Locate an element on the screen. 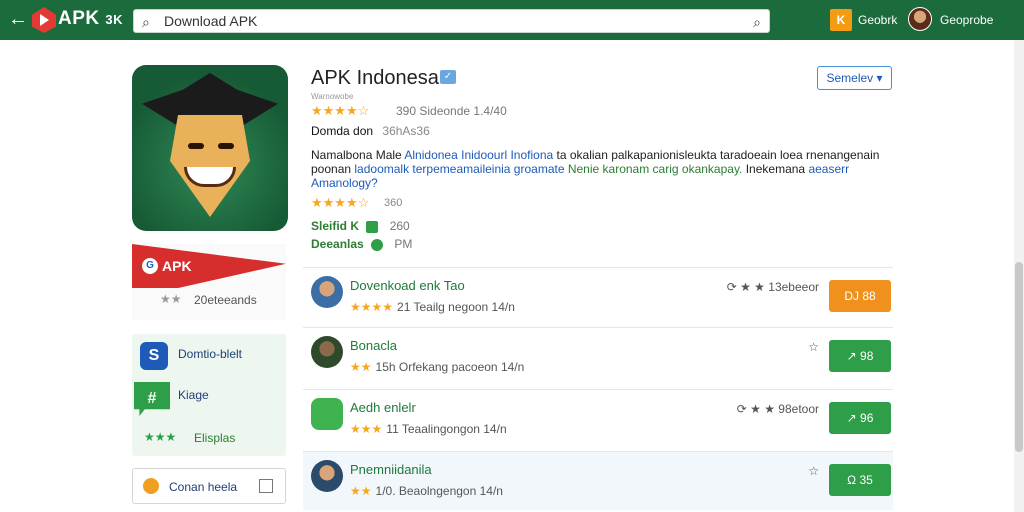 Image resolution: width=1024 pixels, height=512 pixels. list-item-info: ★★★★ 21 Teailg negoon 14/n is located at coordinates (432, 307).